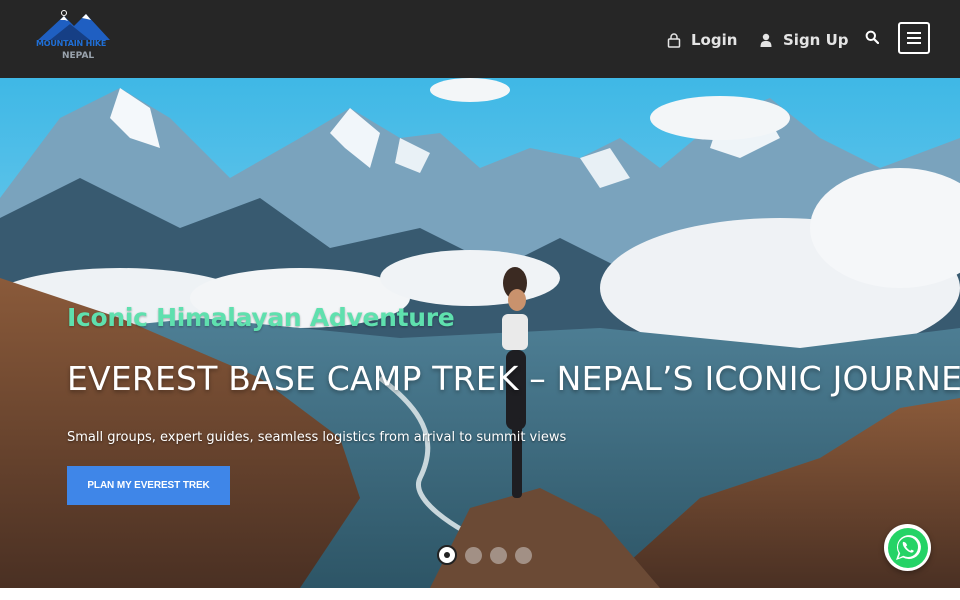  I want to click on logo-subtext: NEPAL, so click(78, 56).